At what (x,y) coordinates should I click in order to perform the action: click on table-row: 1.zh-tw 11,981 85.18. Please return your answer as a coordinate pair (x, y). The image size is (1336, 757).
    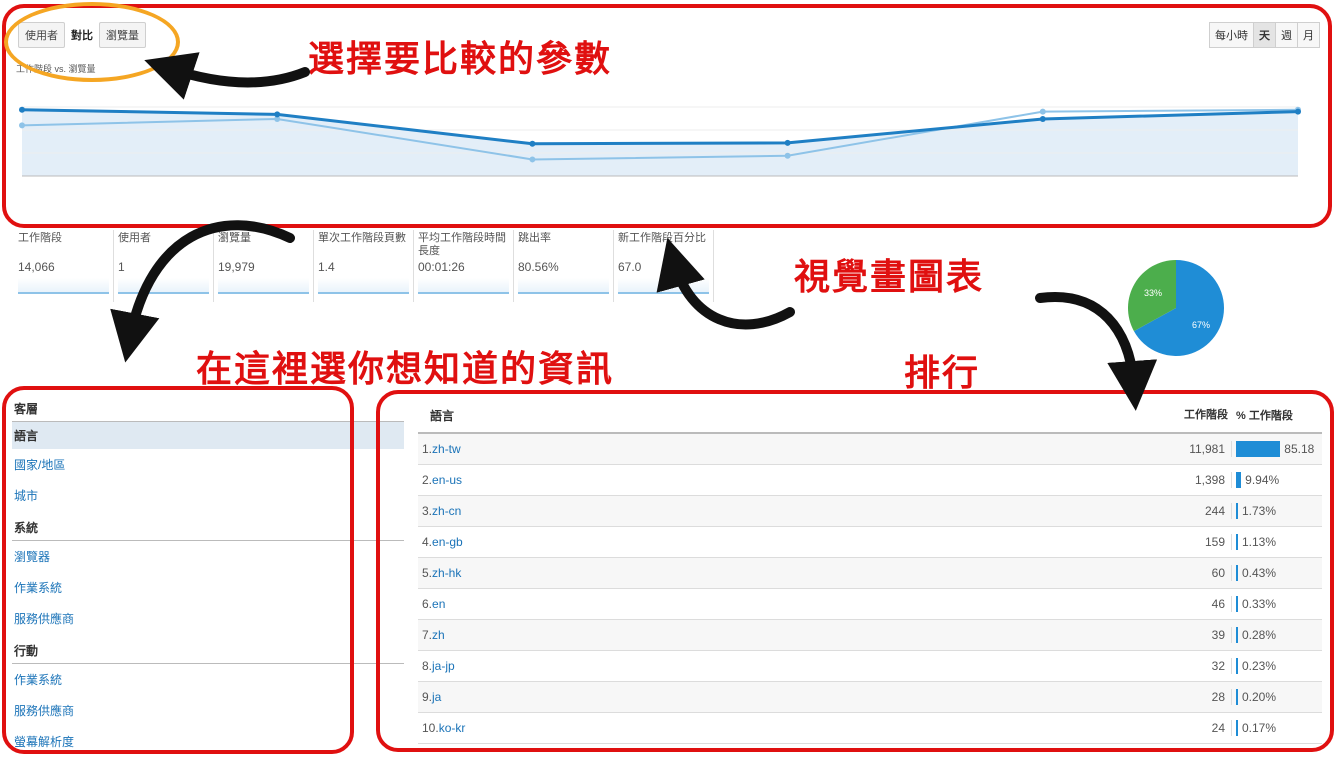
    Looking at the image, I should click on (870, 449).